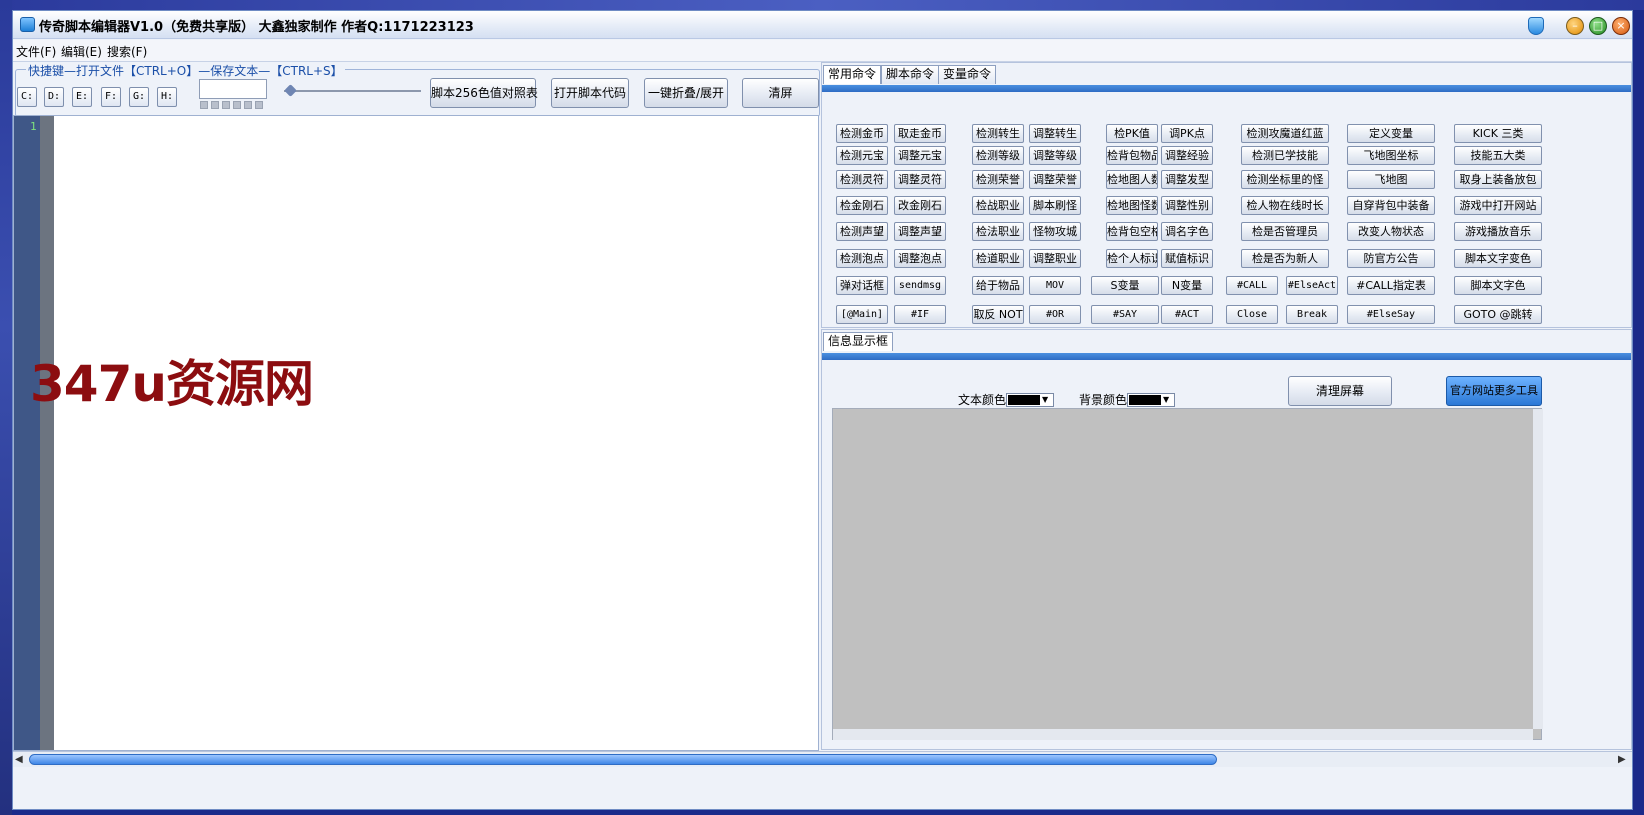  What do you see at coordinates (920, 205) in the screenshot?
I see `command-button: 改金刚石` at bounding box center [920, 205].